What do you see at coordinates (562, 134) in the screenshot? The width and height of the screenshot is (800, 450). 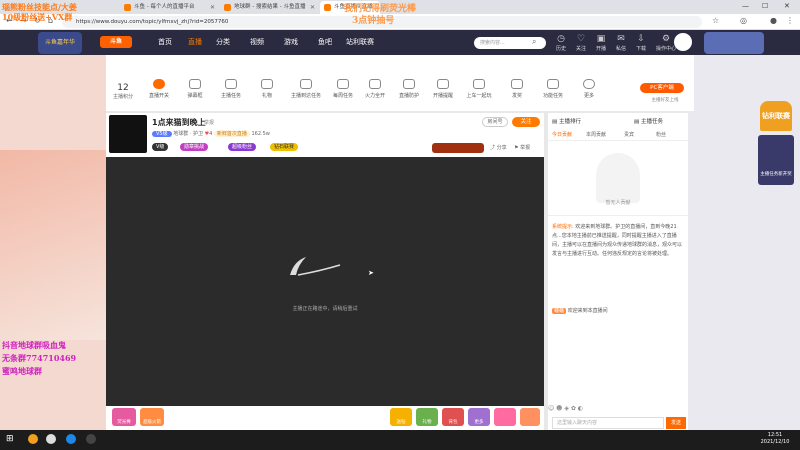 I see `tab-today: 今日贡献` at bounding box center [562, 134].